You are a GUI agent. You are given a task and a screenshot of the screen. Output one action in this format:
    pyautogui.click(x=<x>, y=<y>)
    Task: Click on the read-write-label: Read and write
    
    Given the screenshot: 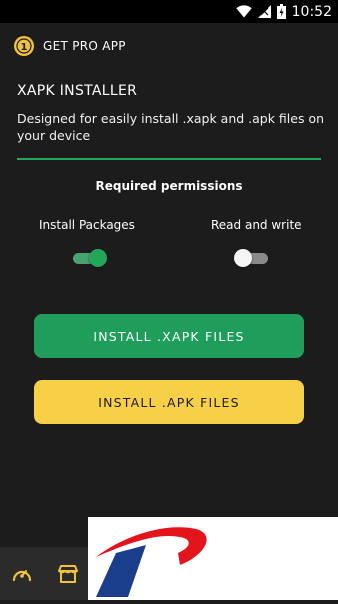 What is the action you would take?
    pyautogui.click(x=256, y=225)
    